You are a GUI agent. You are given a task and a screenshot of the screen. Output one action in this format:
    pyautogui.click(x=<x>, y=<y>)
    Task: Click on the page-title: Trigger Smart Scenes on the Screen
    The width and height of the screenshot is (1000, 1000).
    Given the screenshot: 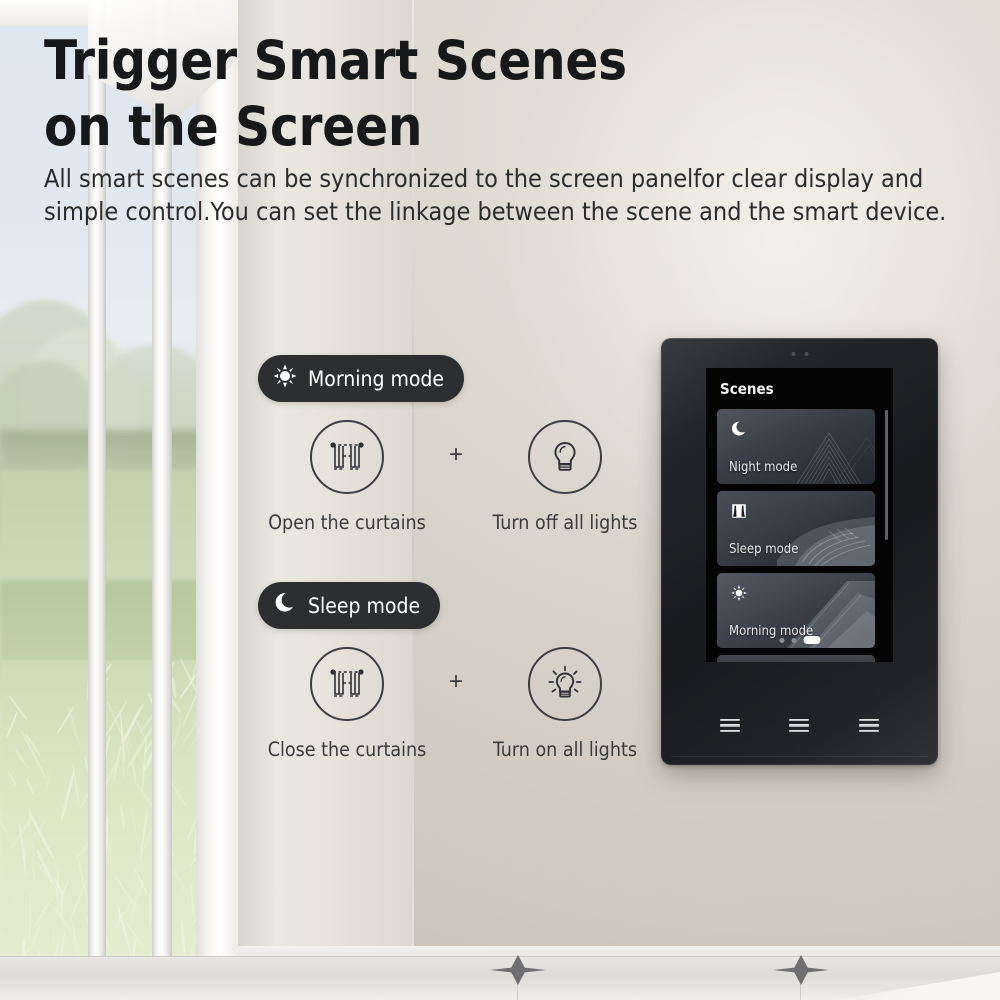 What is the action you would take?
    pyautogui.click(x=434, y=94)
    